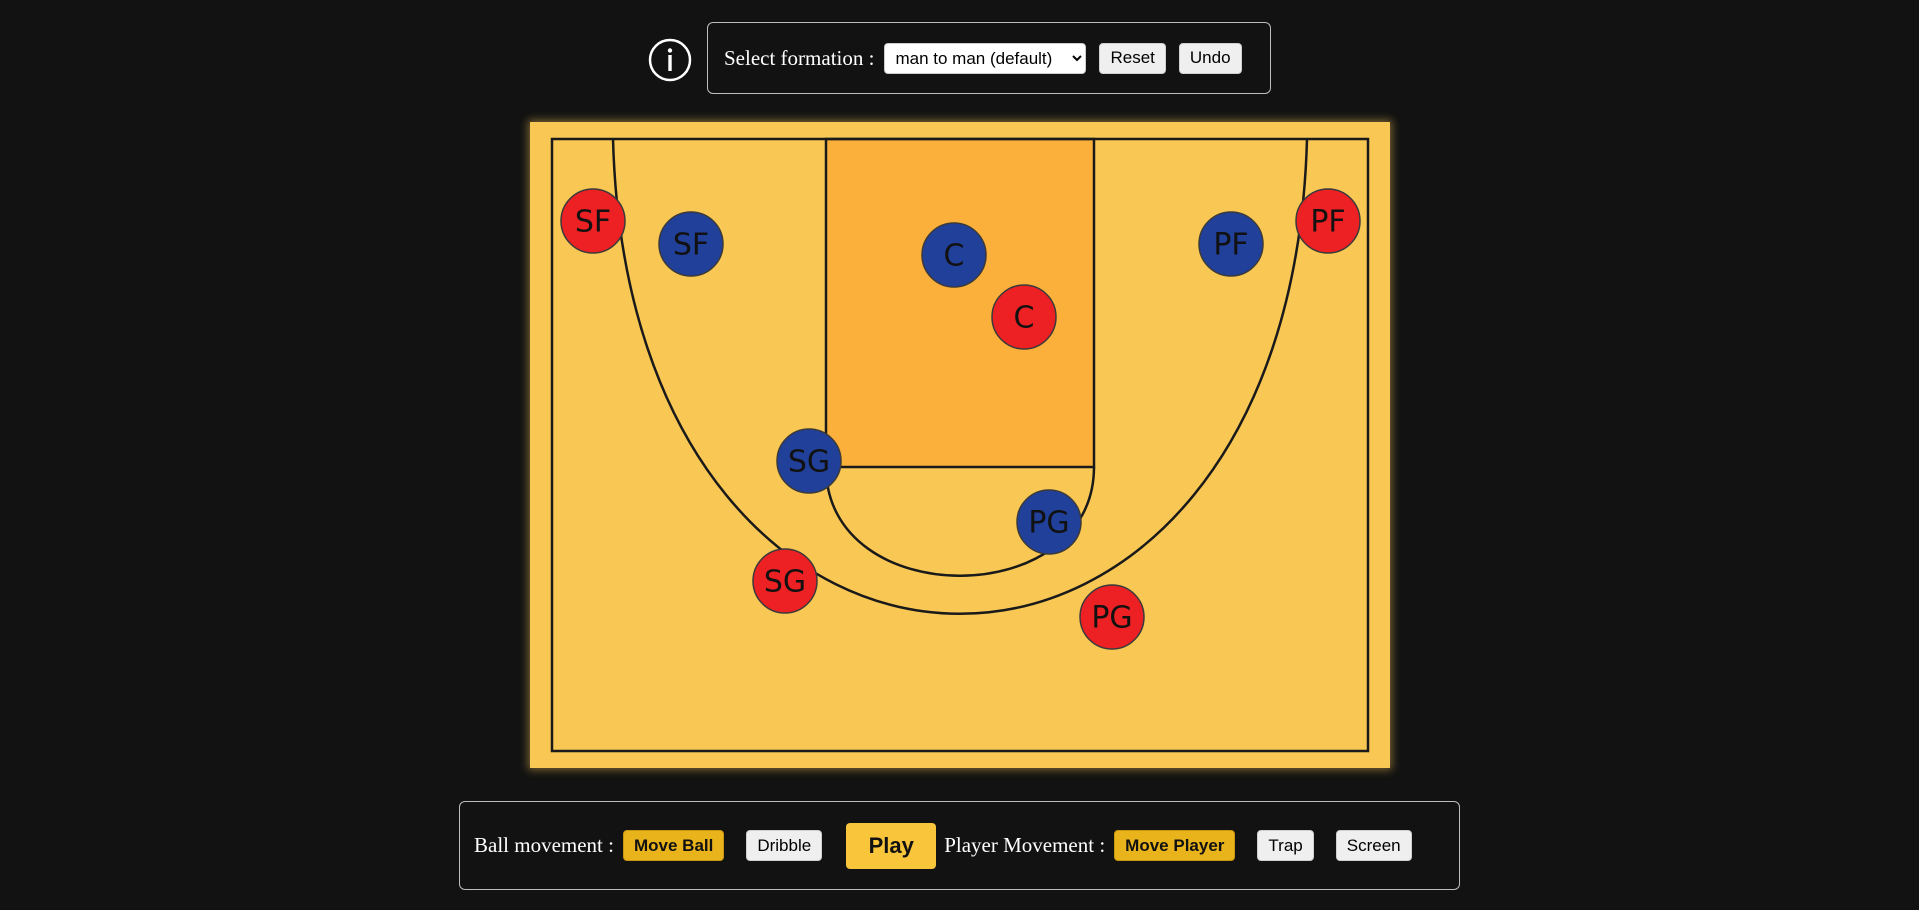  I want to click on player-token-blue-pf: PF, so click(1231, 244).